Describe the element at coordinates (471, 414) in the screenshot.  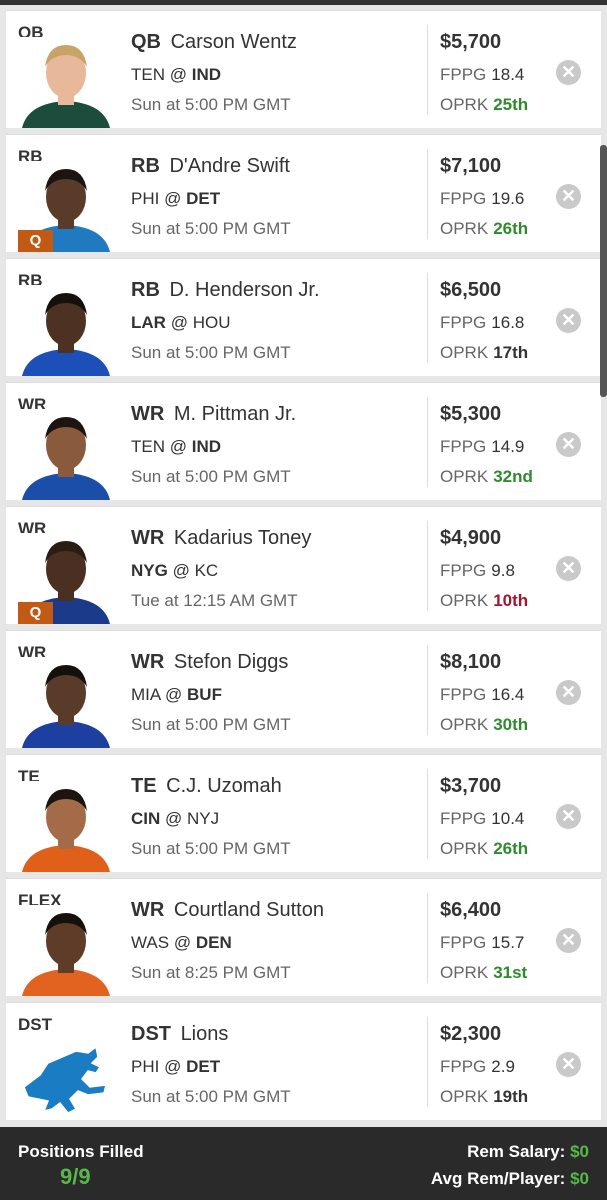
I see `player-salary: $5,300` at that location.